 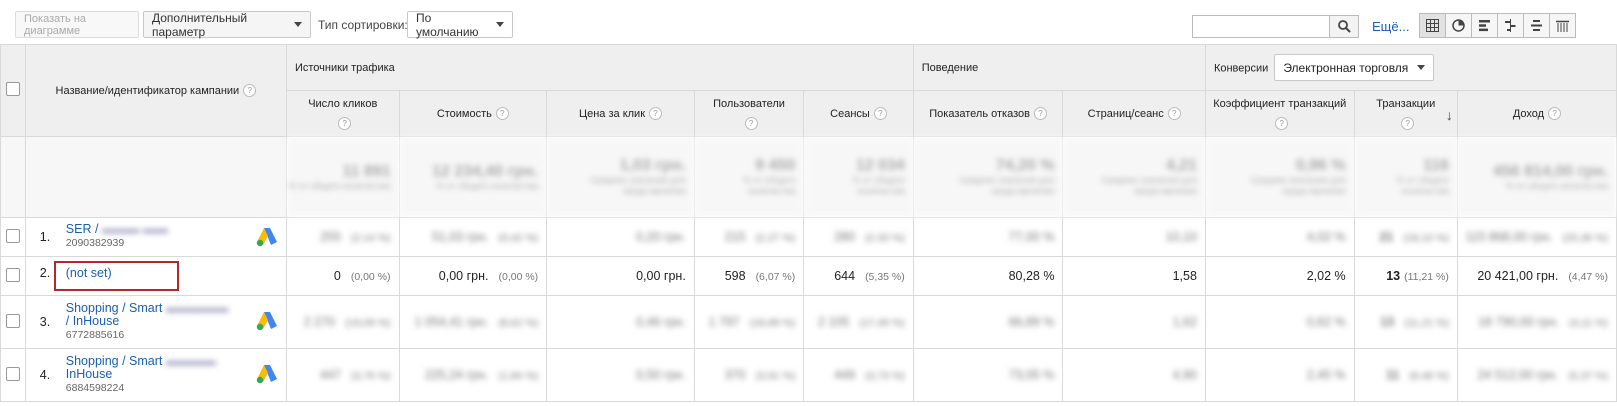 I want to click on campaign-cell: 1. SER / ▬▬▬ ▬▬ 2090382939, so click(x=155, y=237).